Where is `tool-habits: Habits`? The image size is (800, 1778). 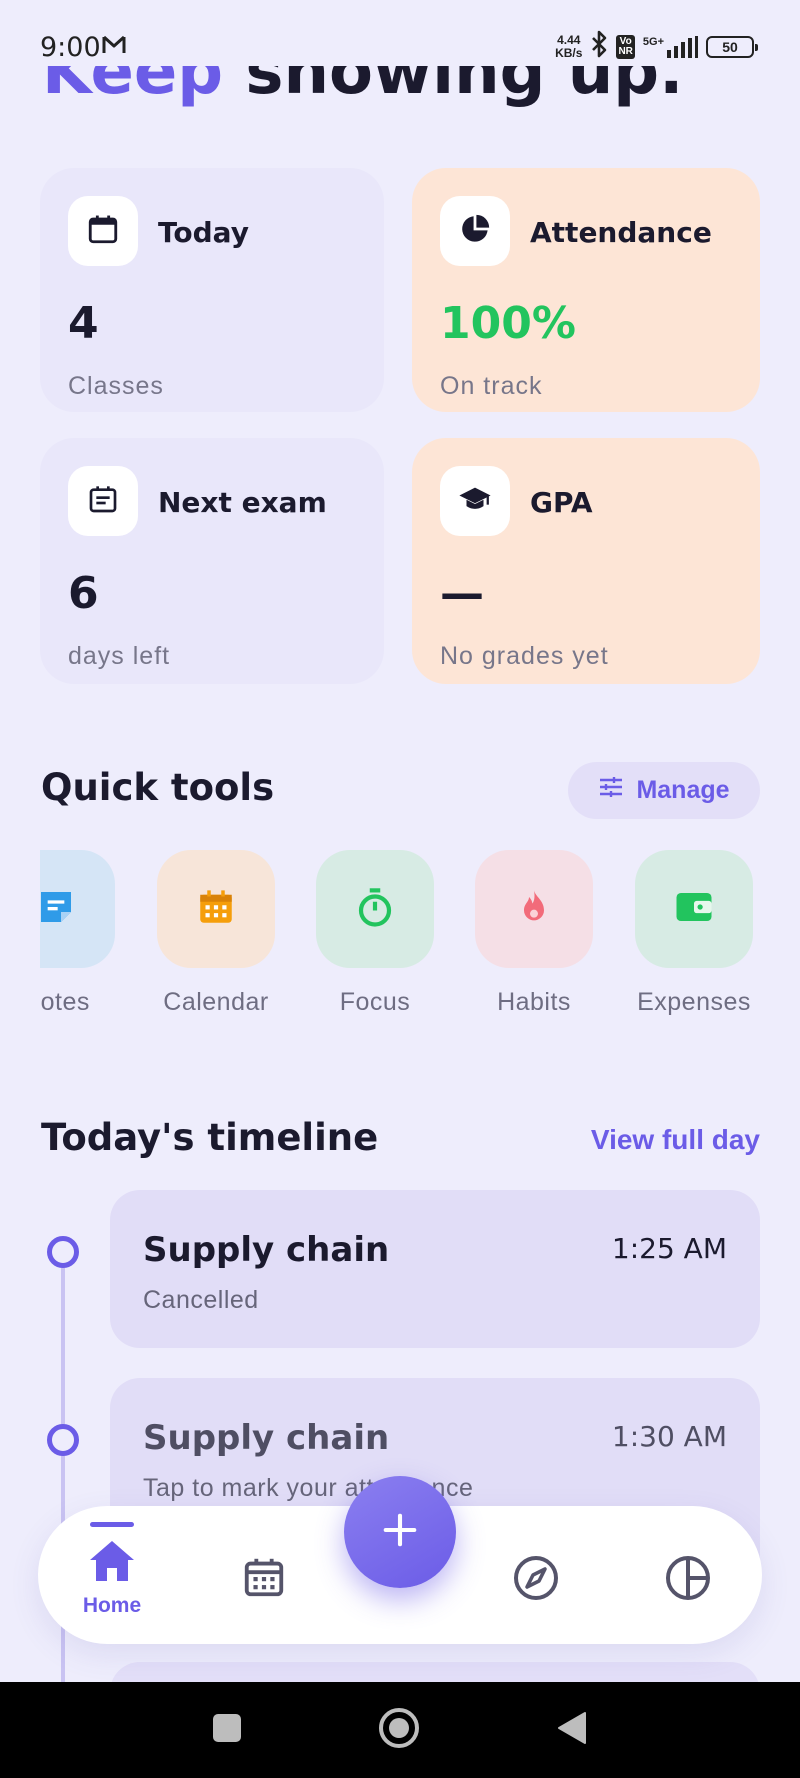
tool-habits: Habits is located at coordinates (534, 933).